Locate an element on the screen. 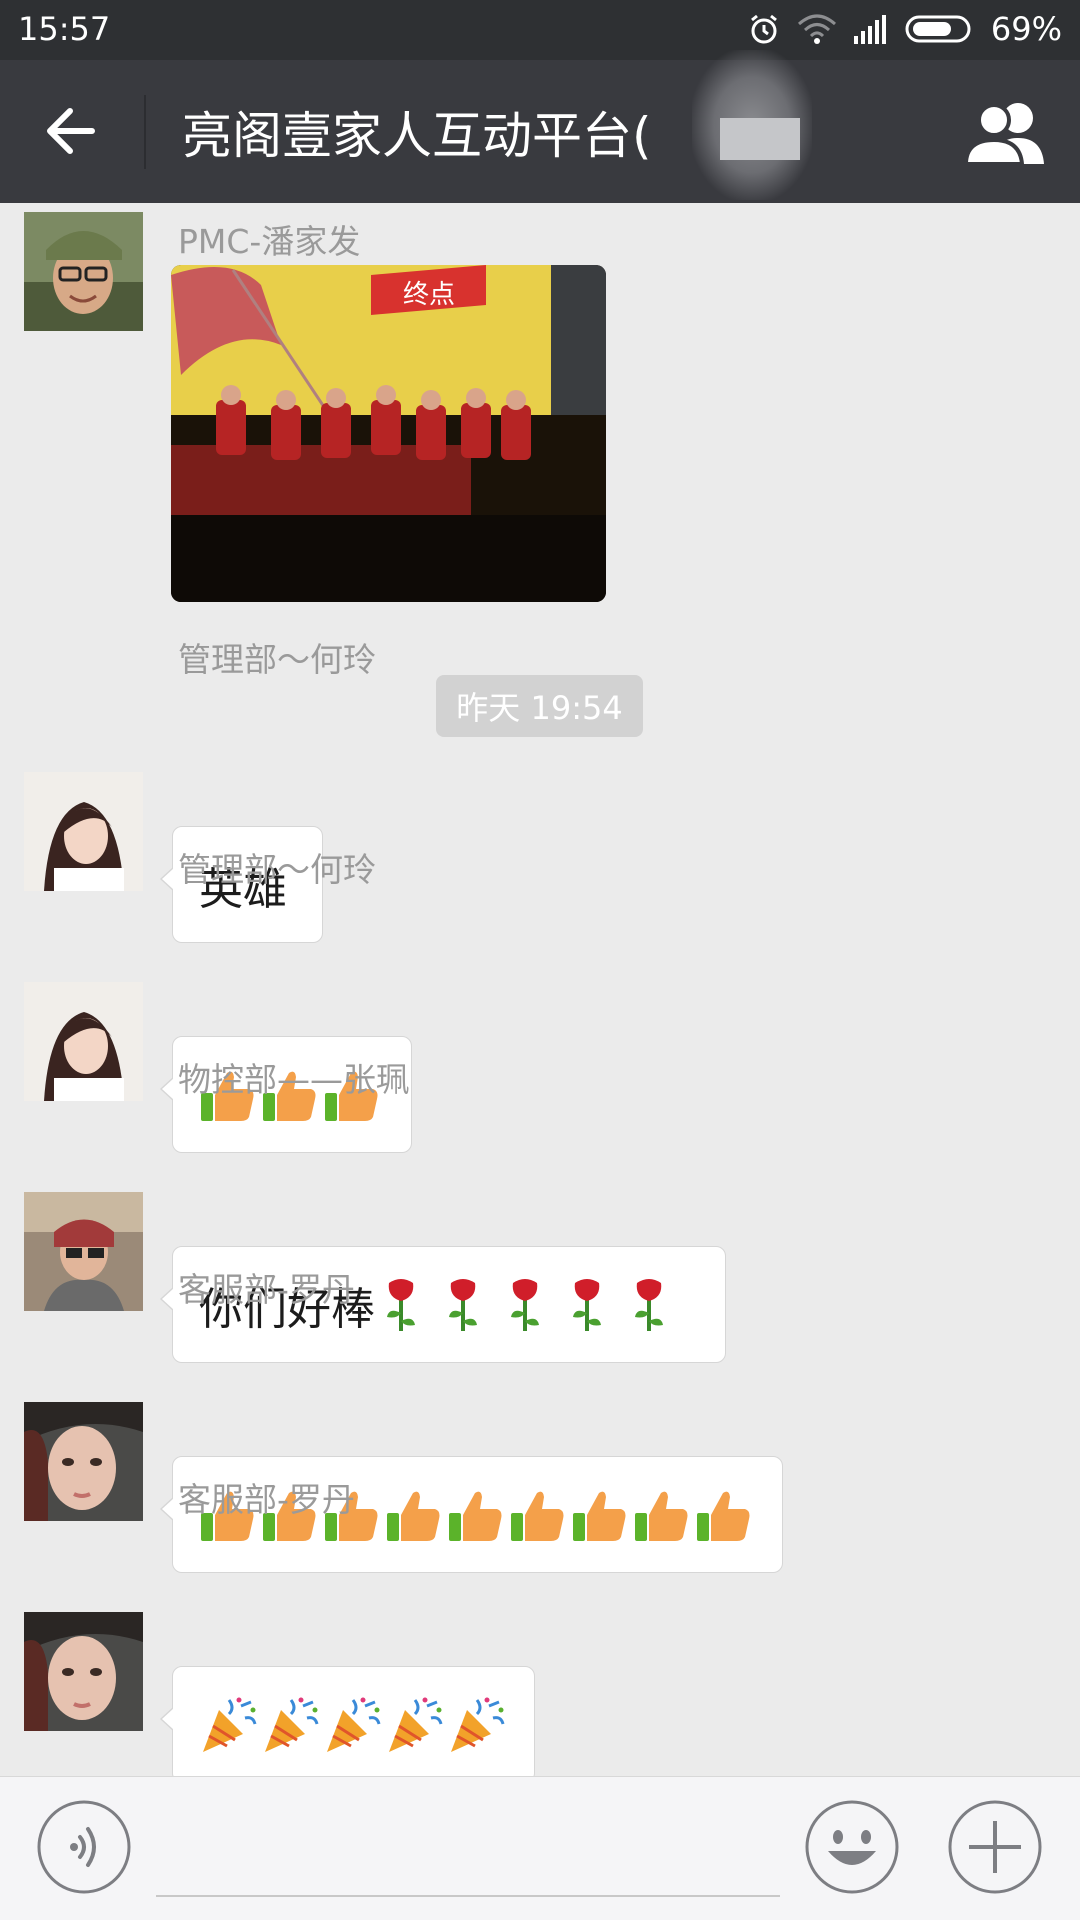 The height and width of the screenshot is (1920, 1080). wifi-icon is located at coordinates (816, 29).